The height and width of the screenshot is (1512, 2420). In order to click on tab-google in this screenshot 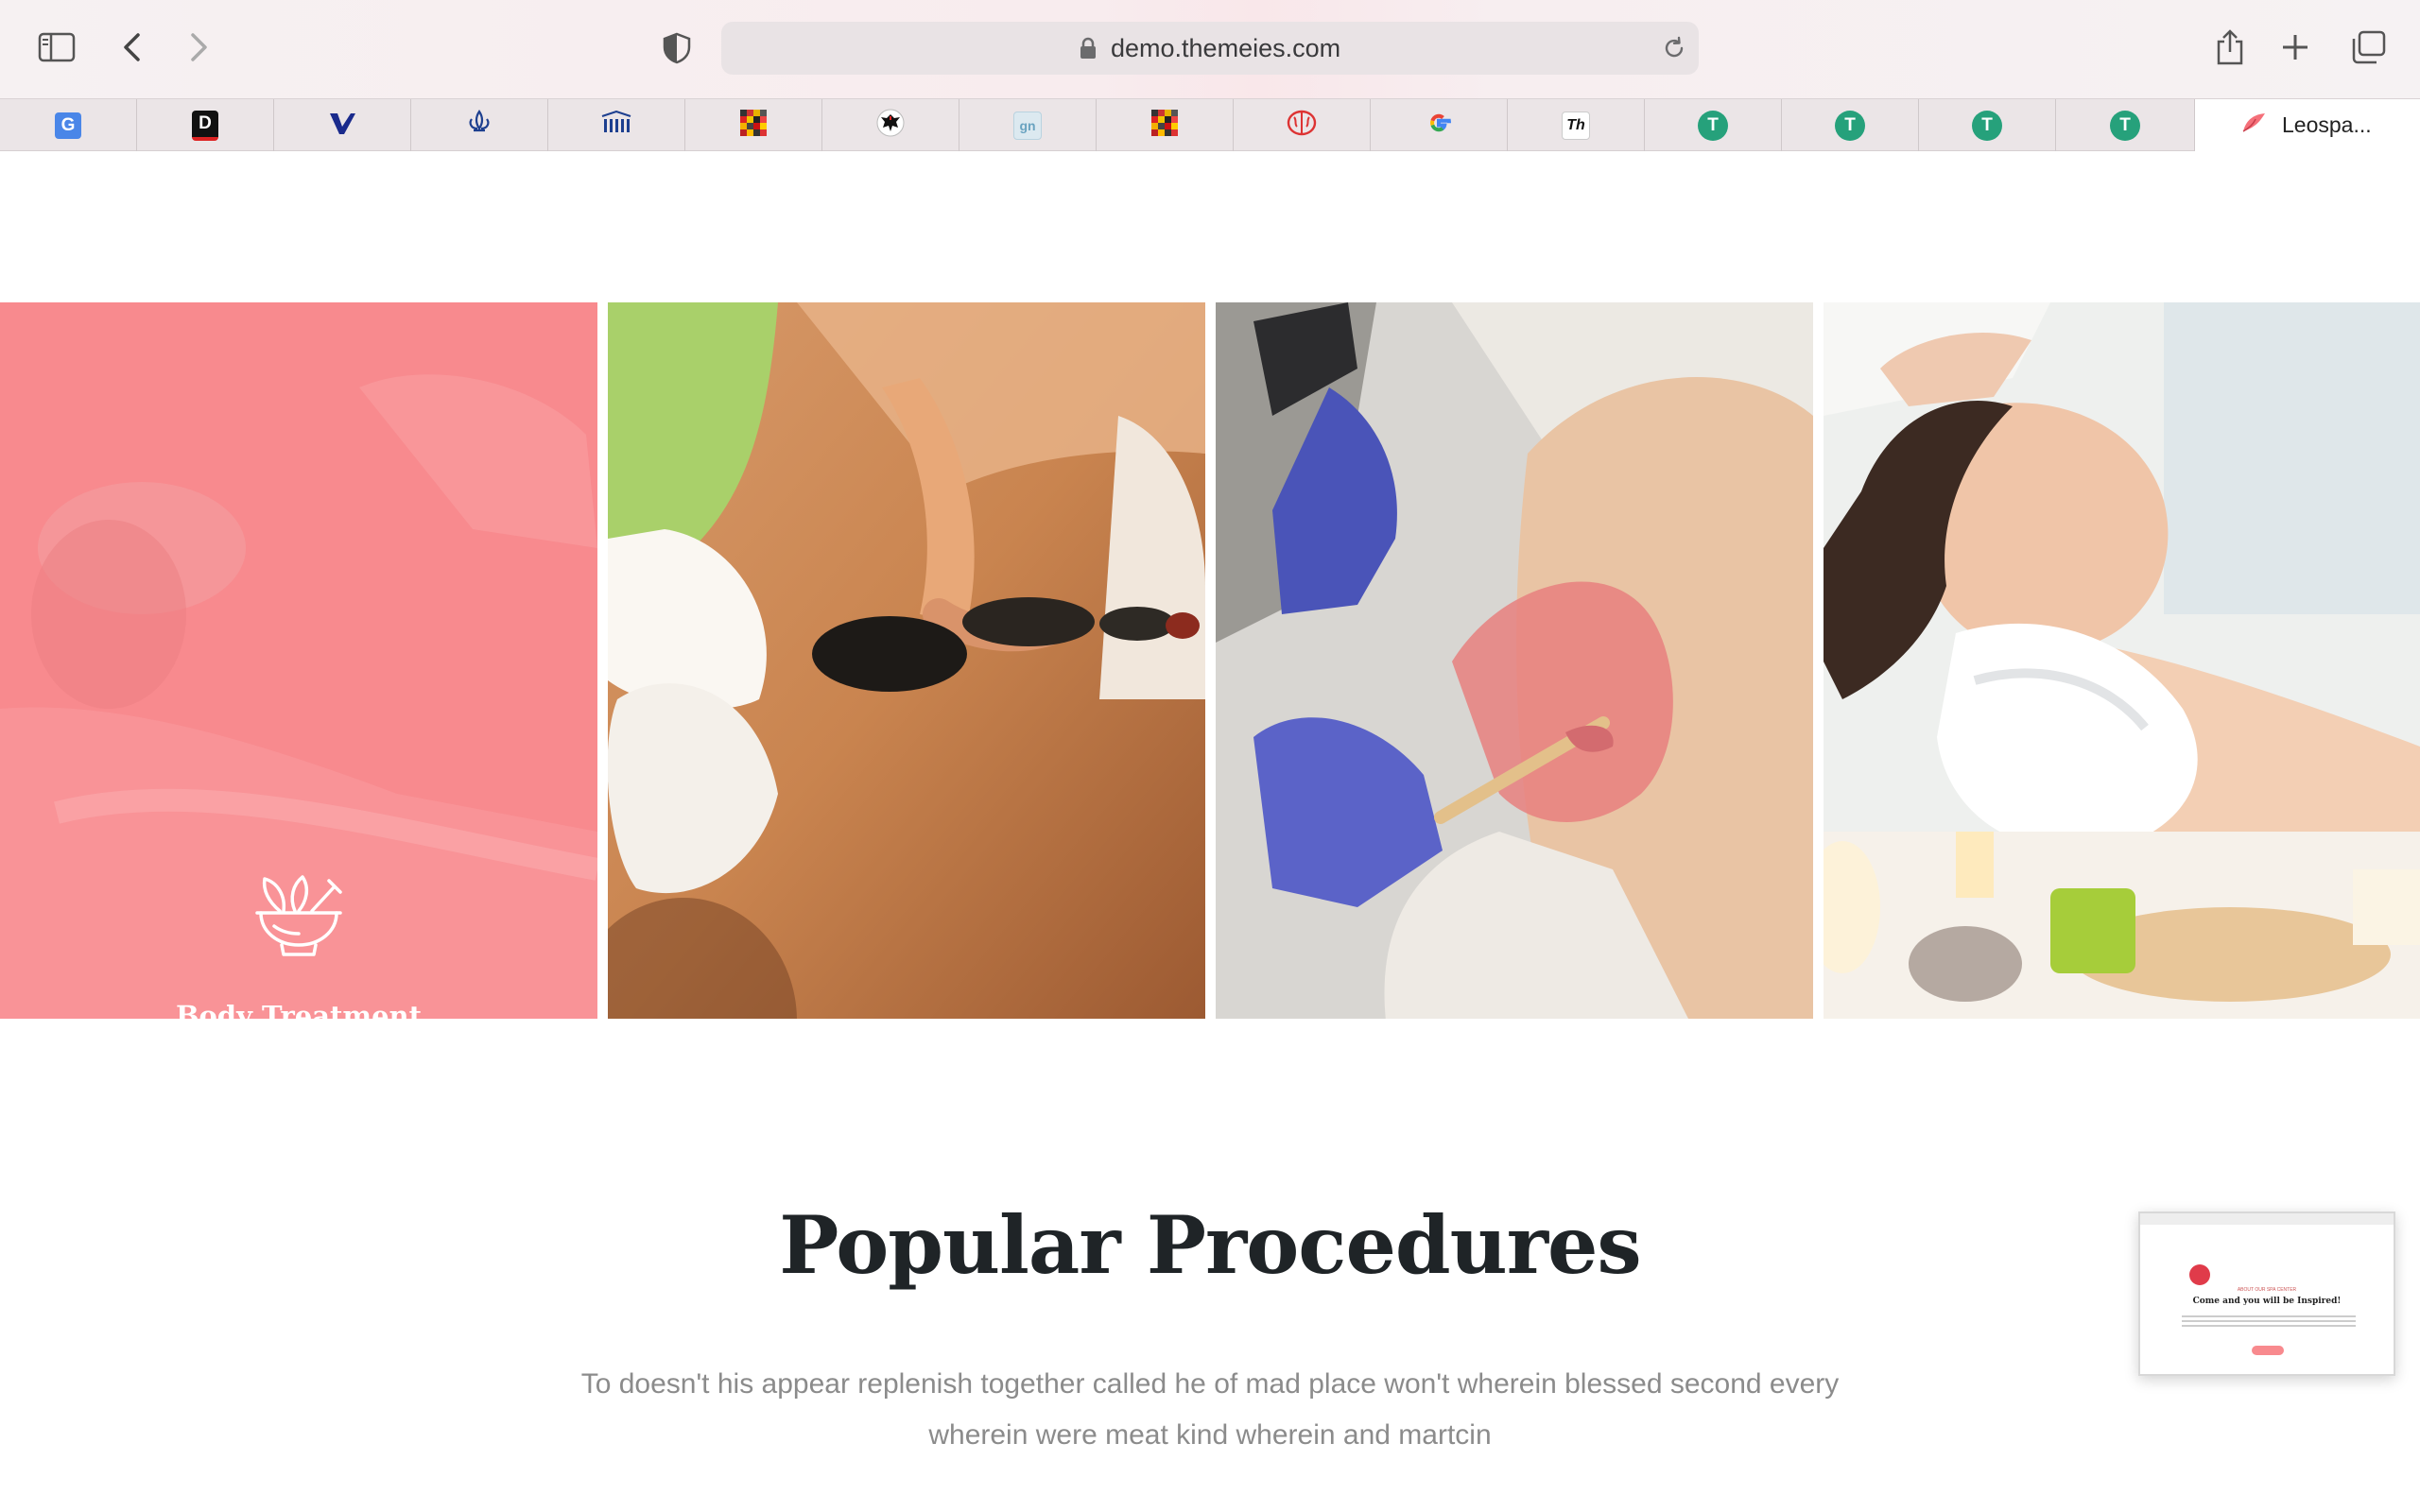, I will do `click(1439, 125)`.